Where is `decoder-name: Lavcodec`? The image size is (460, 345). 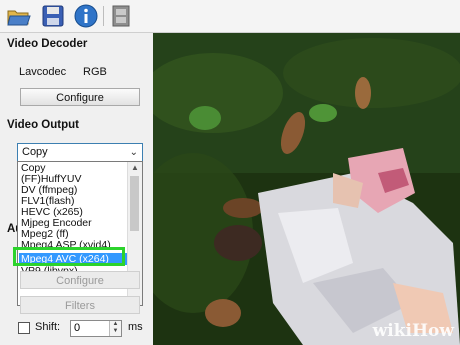 decoder-name: Lavcodec is located at coordinates (43, 72).